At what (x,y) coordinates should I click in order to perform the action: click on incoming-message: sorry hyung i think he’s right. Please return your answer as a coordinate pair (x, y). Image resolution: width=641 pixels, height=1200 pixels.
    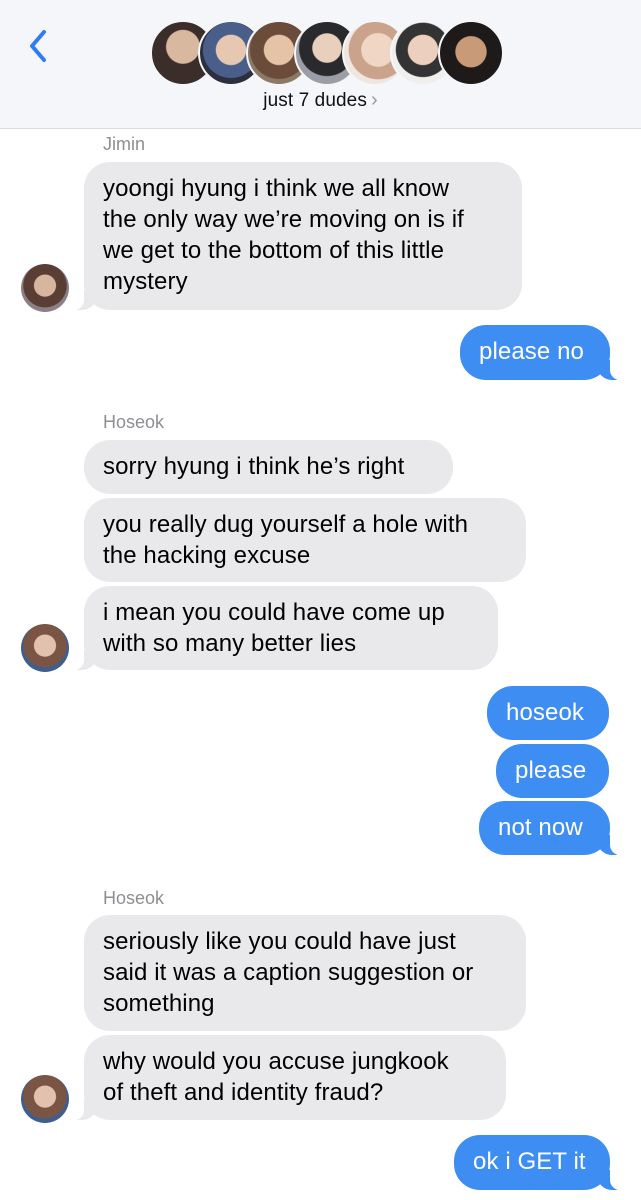
    Looking at the image, I should click on (268, 467).